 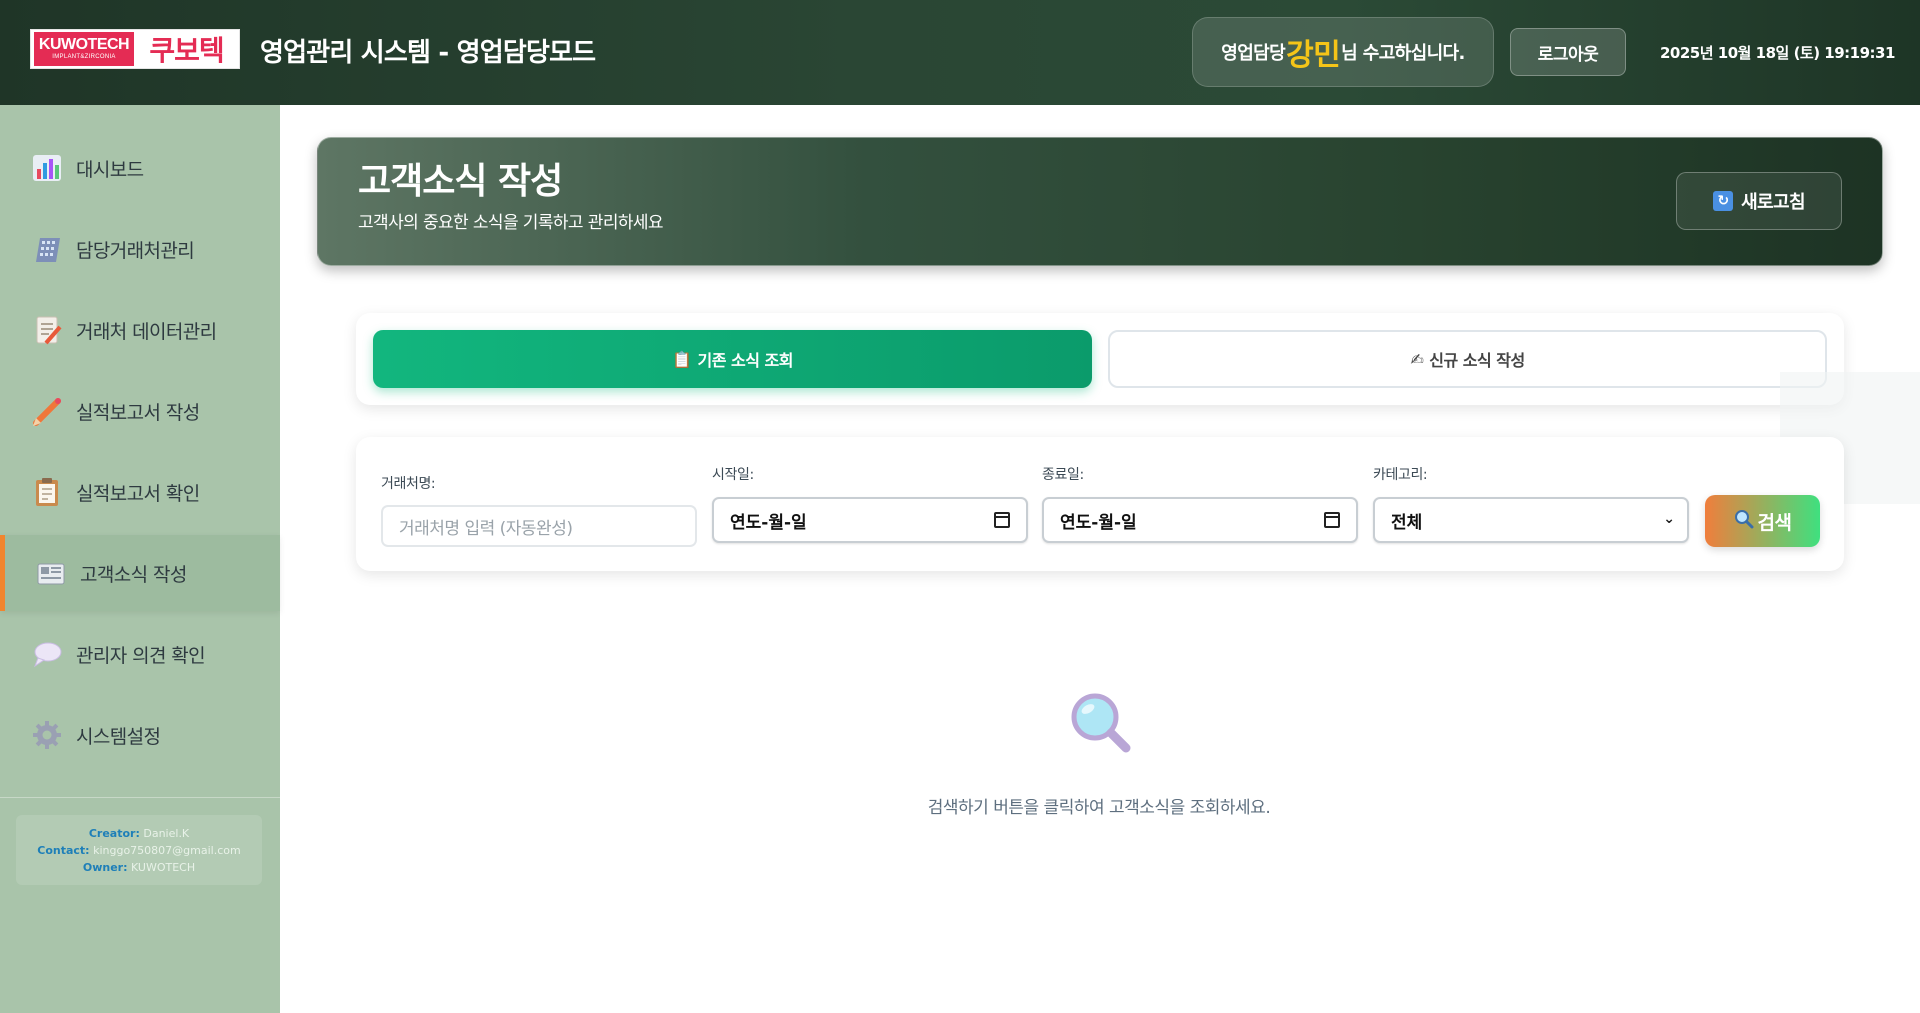 What do you see at coordinates (408, 484) in the screenshot?
I see `client-label: 거래처명:` at bounding box center [408, 484].